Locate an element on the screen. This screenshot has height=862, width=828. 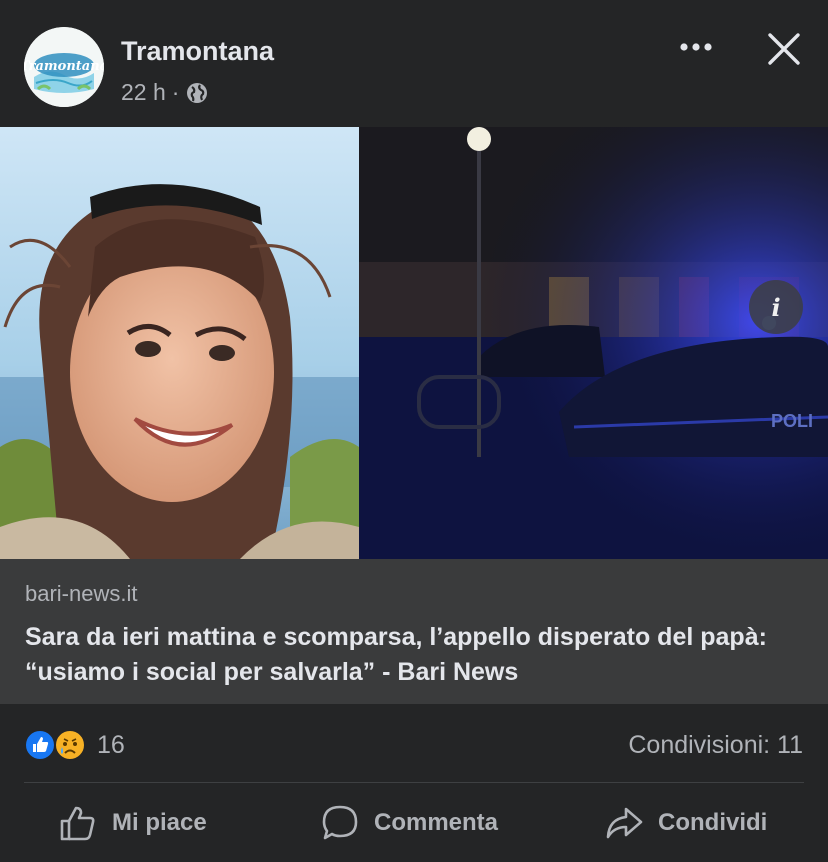
share-arrow-icon is located at coordinates (624, 823).